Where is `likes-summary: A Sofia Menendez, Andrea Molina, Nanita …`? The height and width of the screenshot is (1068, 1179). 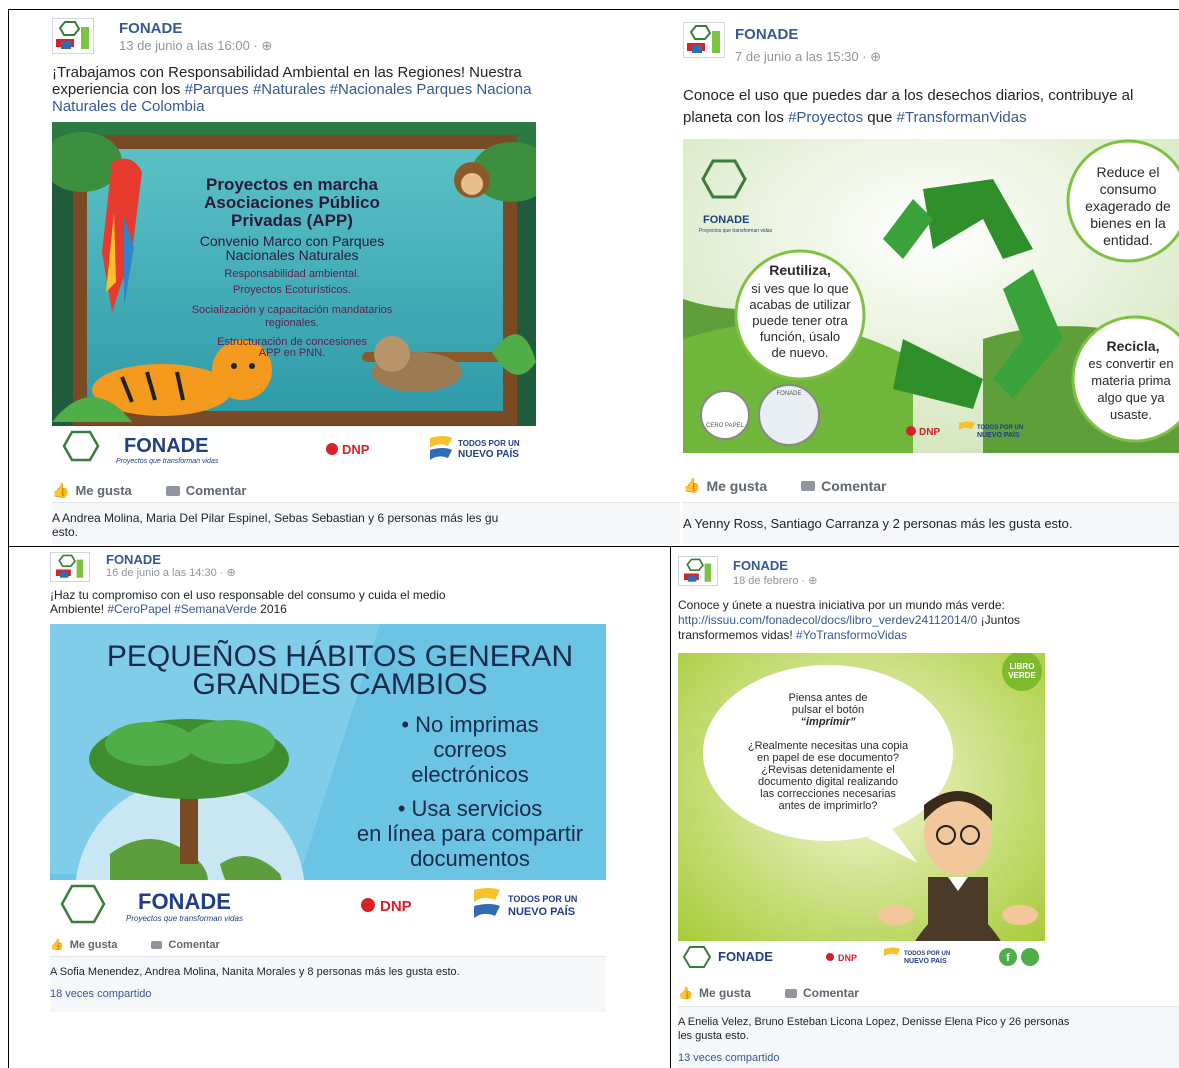 likes-summary: A Sofia Menendez, Andrea Molina, Nanita … is located at coordinates (328, 984).